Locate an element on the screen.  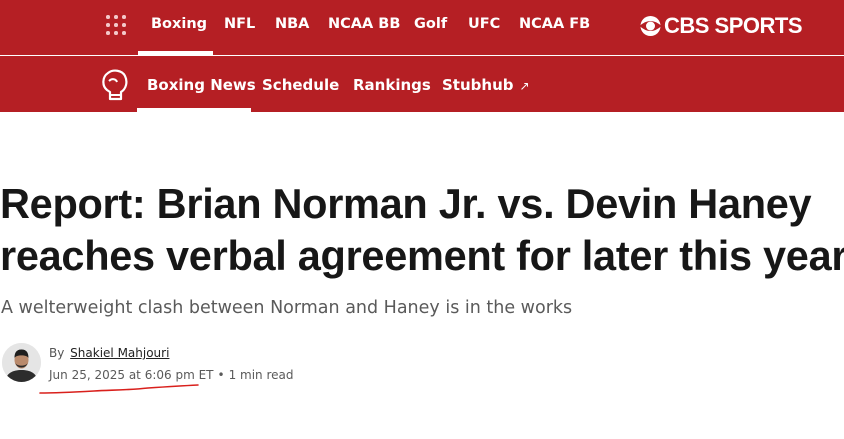
author-avatar is located at coordinates (21, 362).